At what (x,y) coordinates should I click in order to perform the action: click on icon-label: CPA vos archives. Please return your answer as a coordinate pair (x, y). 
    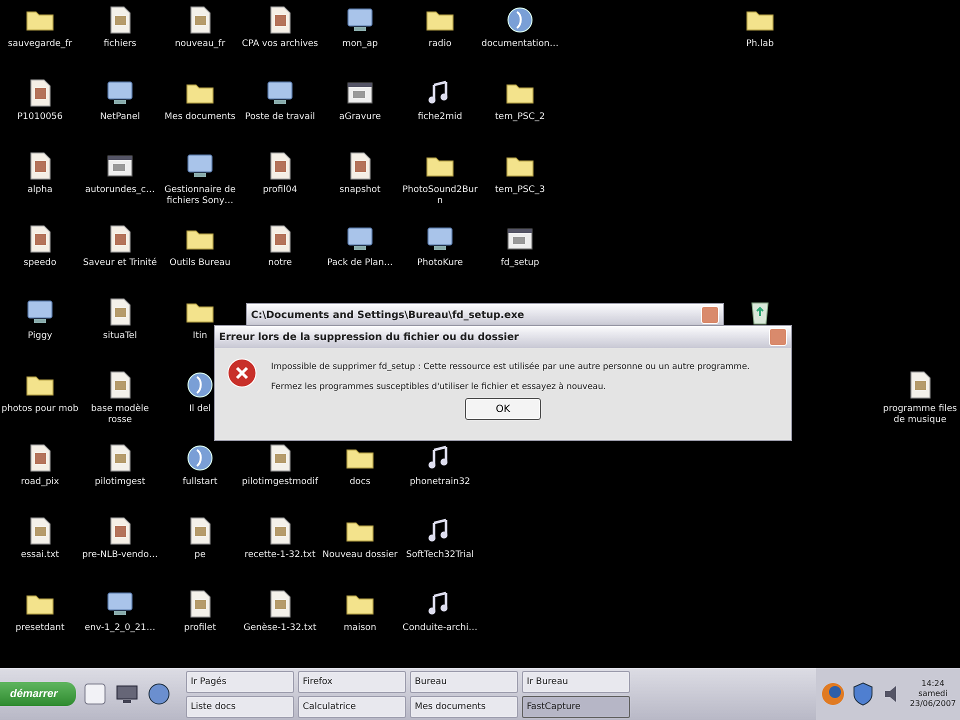
    Looking at the image, I should click on (280, 44).